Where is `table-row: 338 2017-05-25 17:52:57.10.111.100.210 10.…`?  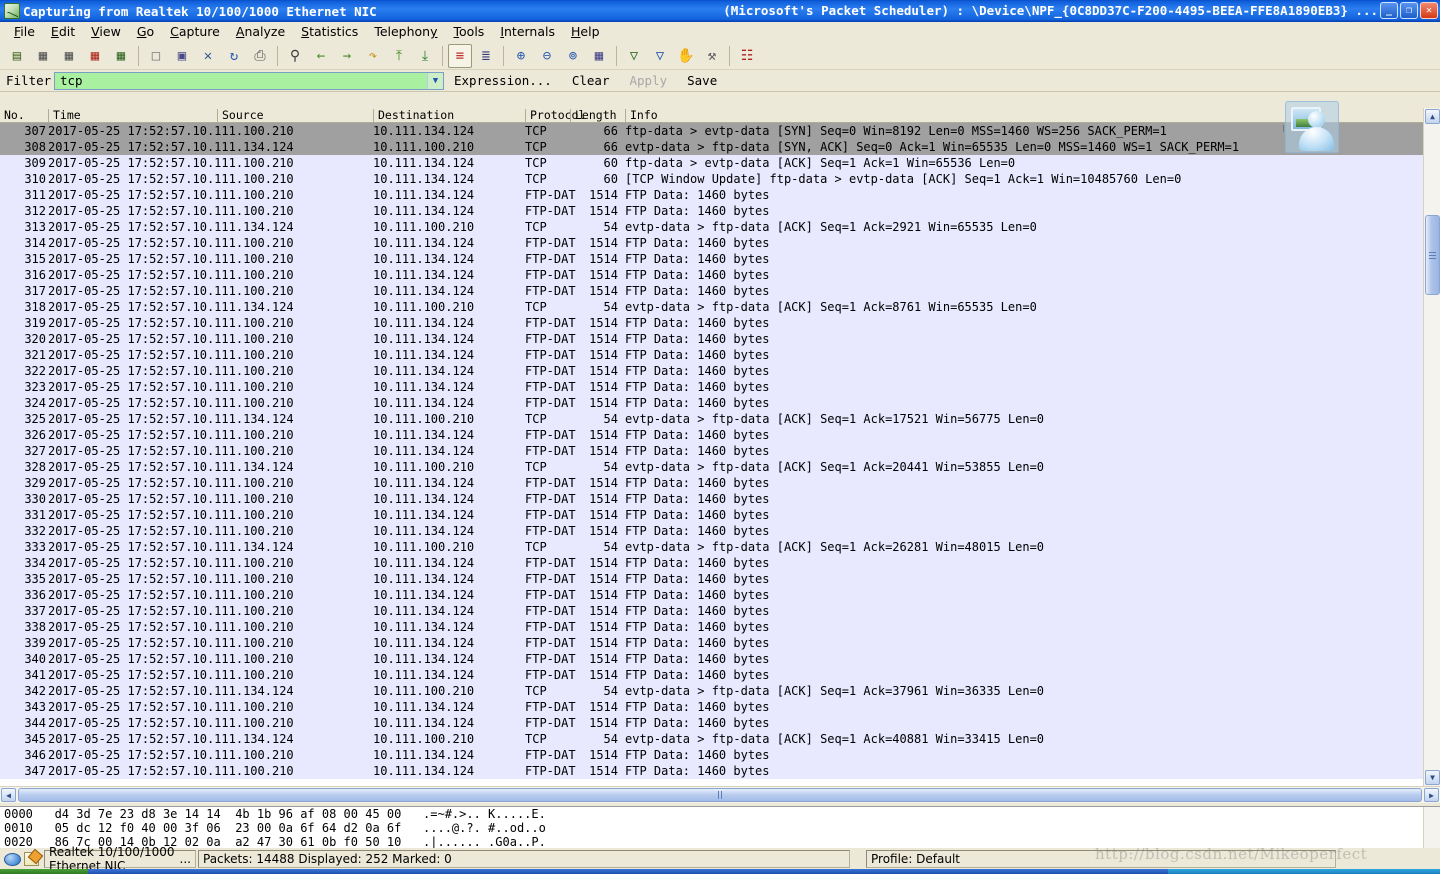 table-row: 338 2017-05-25 17:52:57.10.111.100.210 10.… is located at coordinates (711, 627).